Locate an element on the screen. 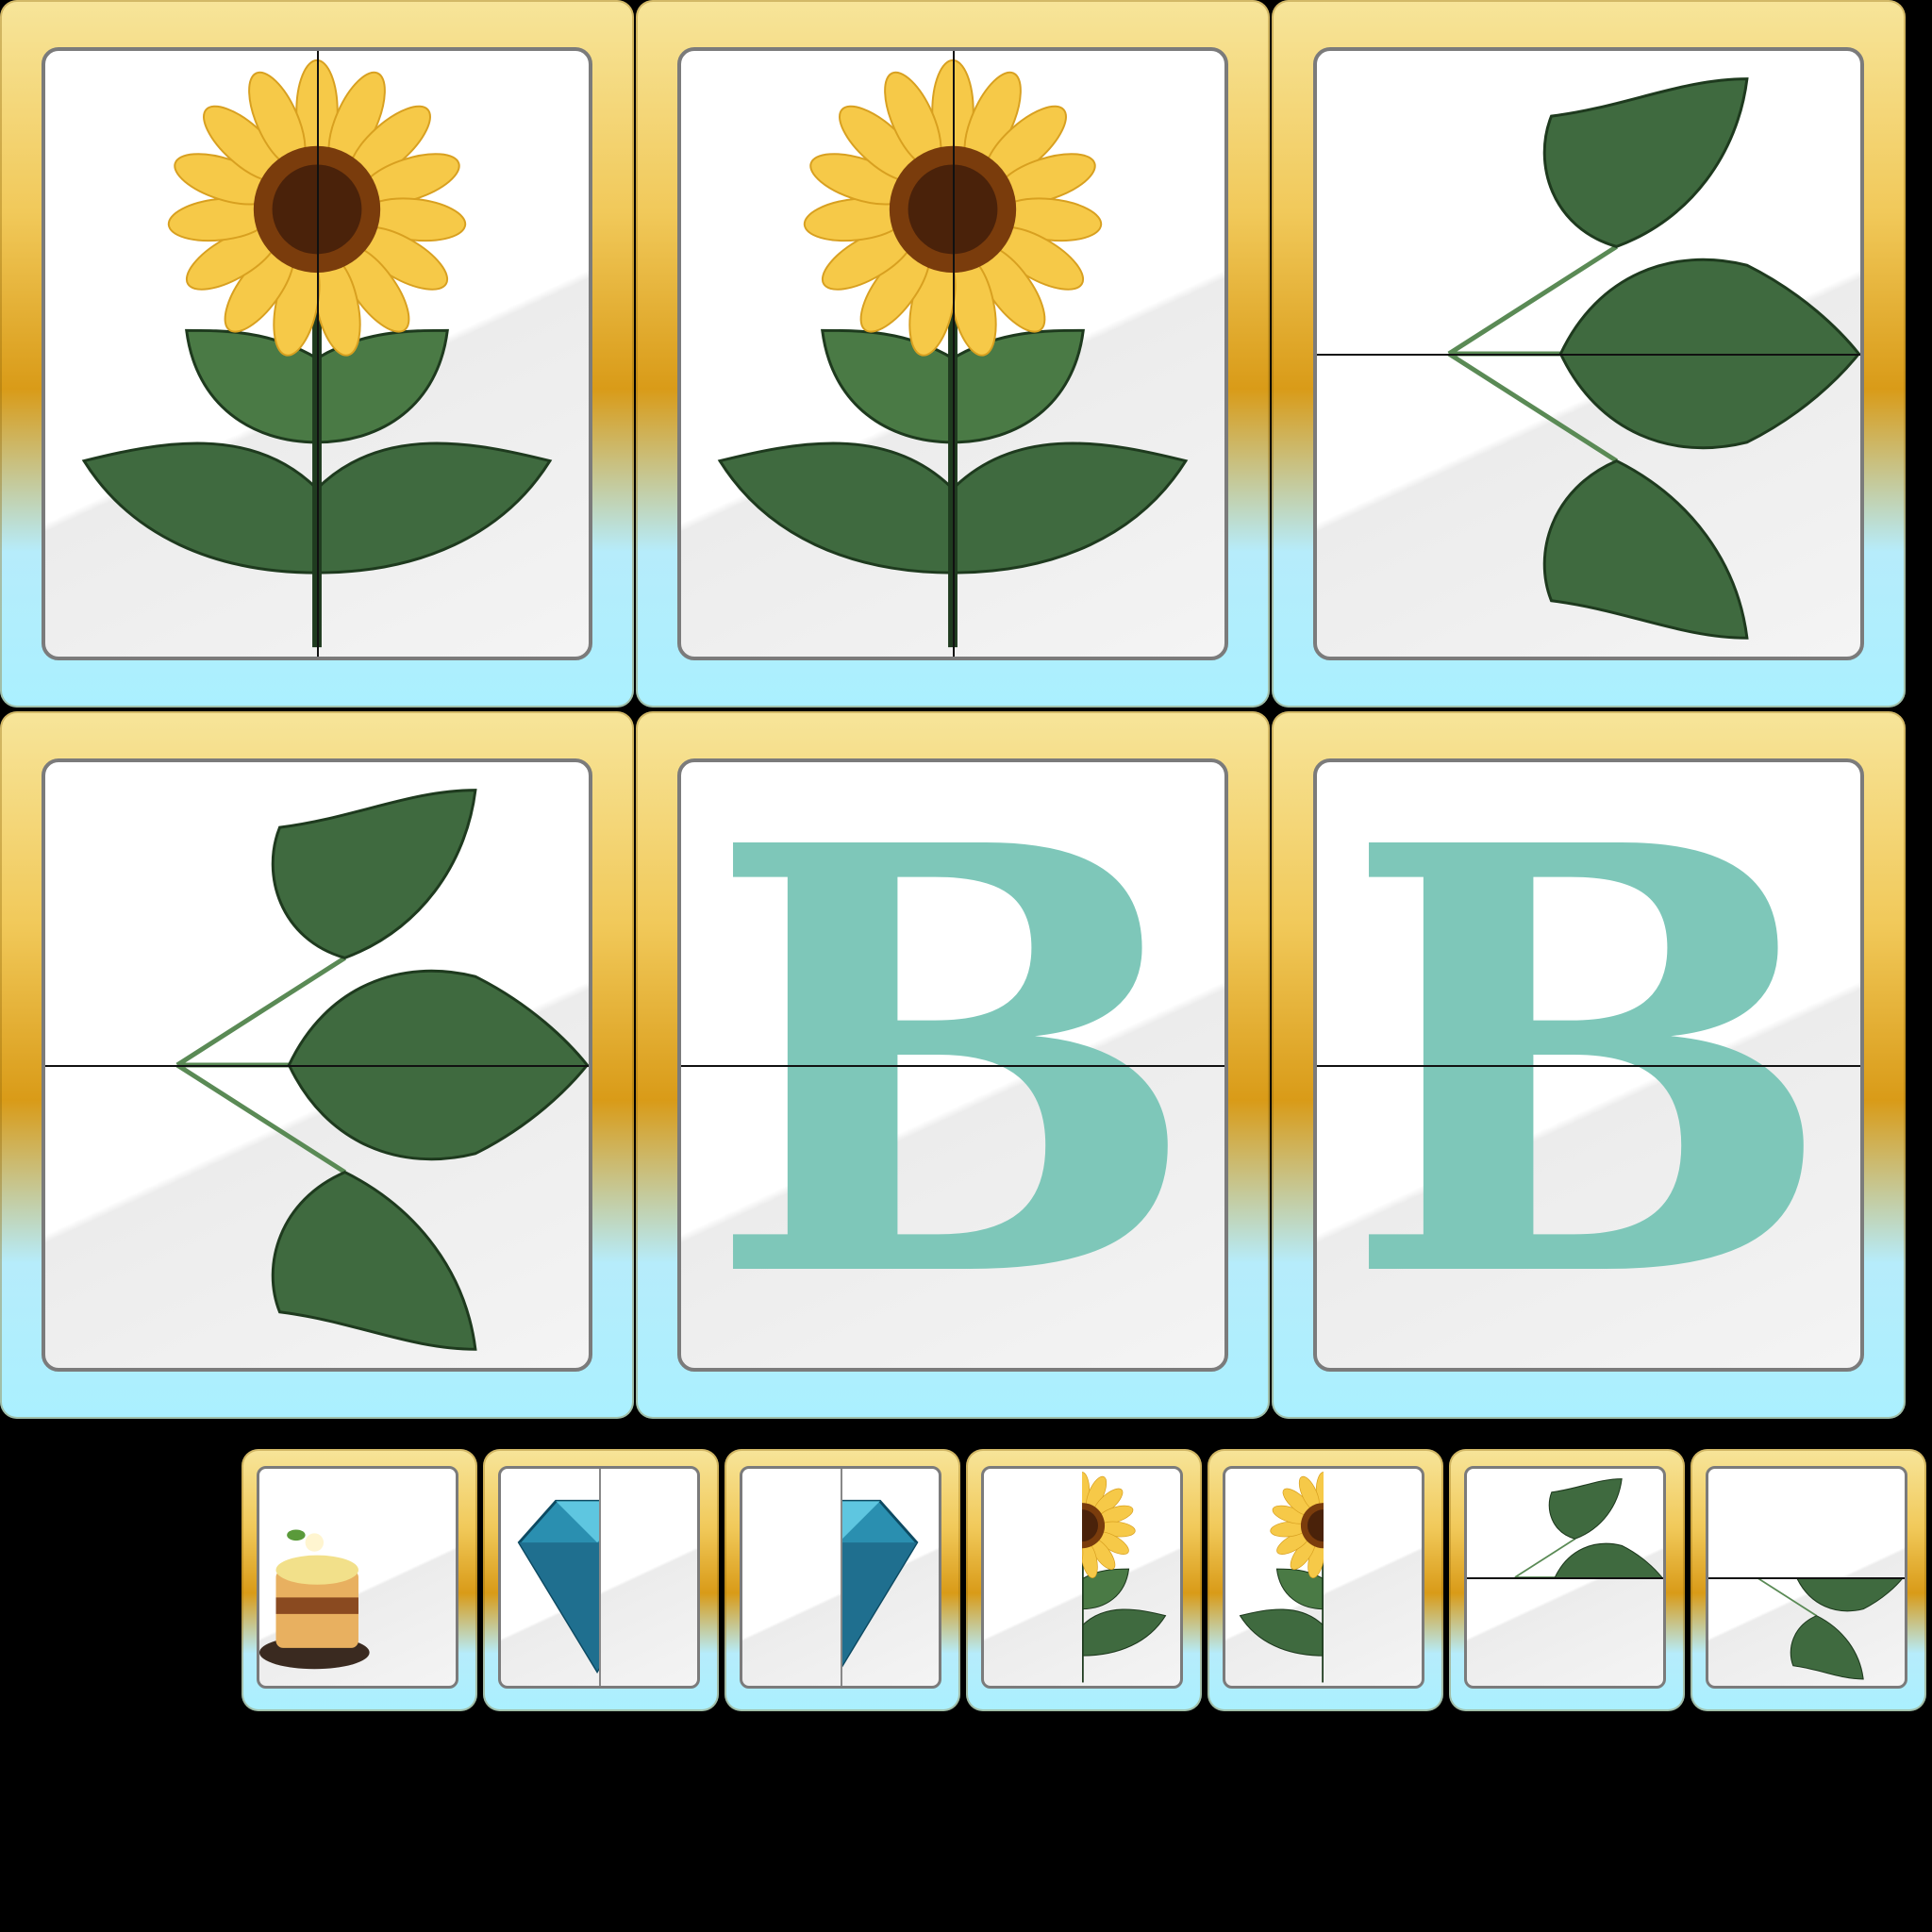 The width and height of the screenshot is (1932, 1932). card-5: B is located at coordinates (953, 1065).